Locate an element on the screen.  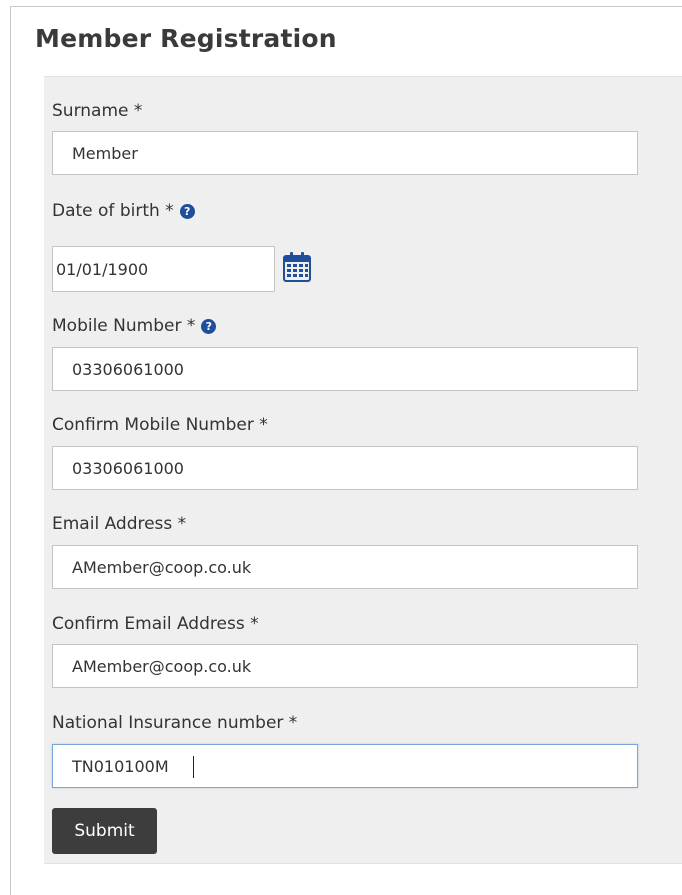
email-address-label-text: Email Address * is located at coordinates (119, 524).